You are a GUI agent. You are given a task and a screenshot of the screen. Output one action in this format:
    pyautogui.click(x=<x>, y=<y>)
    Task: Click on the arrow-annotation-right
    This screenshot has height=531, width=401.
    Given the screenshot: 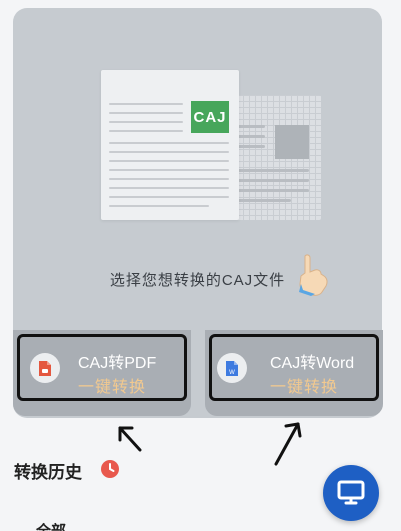 What is the action you would take?
    pyautogui.click(x=288, y=444)
    